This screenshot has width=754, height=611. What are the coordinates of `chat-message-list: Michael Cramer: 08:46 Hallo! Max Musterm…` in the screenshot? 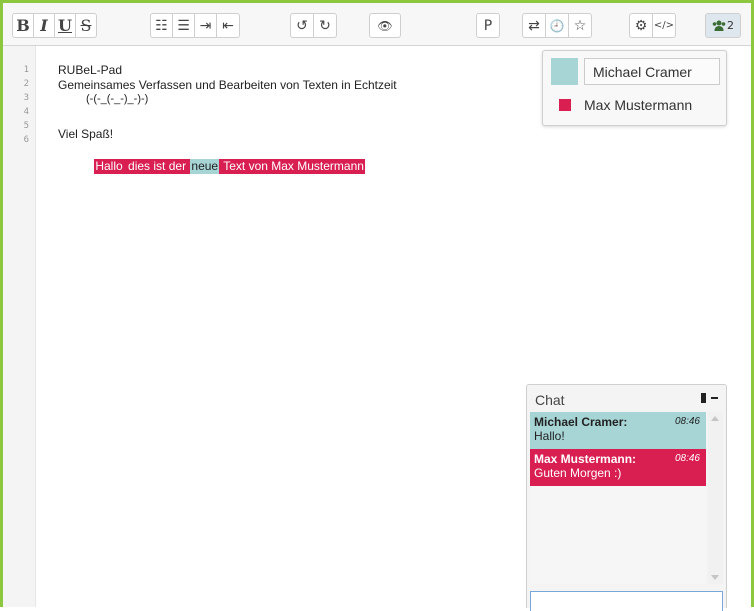 It's located at (618, 498).